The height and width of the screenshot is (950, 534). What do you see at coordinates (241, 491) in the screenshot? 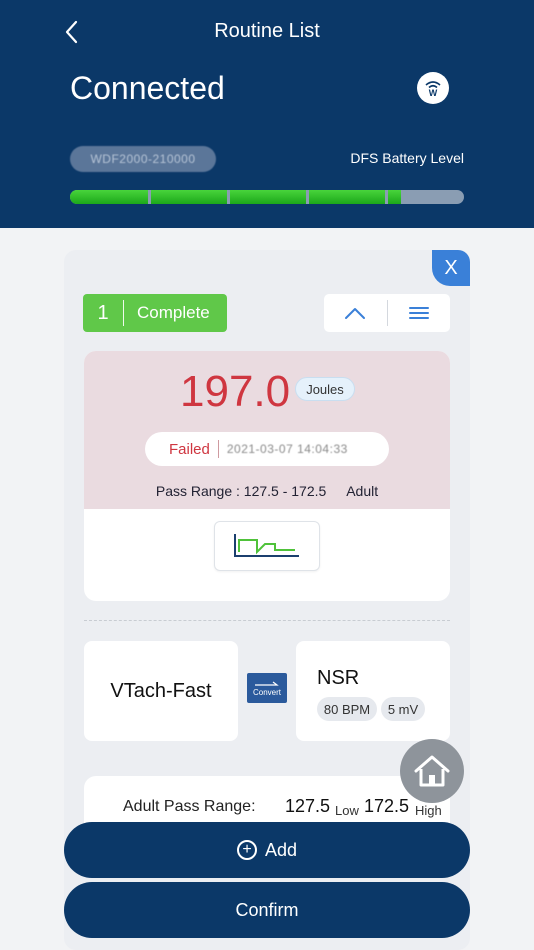
I see `pass-range-text: Pass Range : 127.5 - 172.5` at bounding box center [241, 491].